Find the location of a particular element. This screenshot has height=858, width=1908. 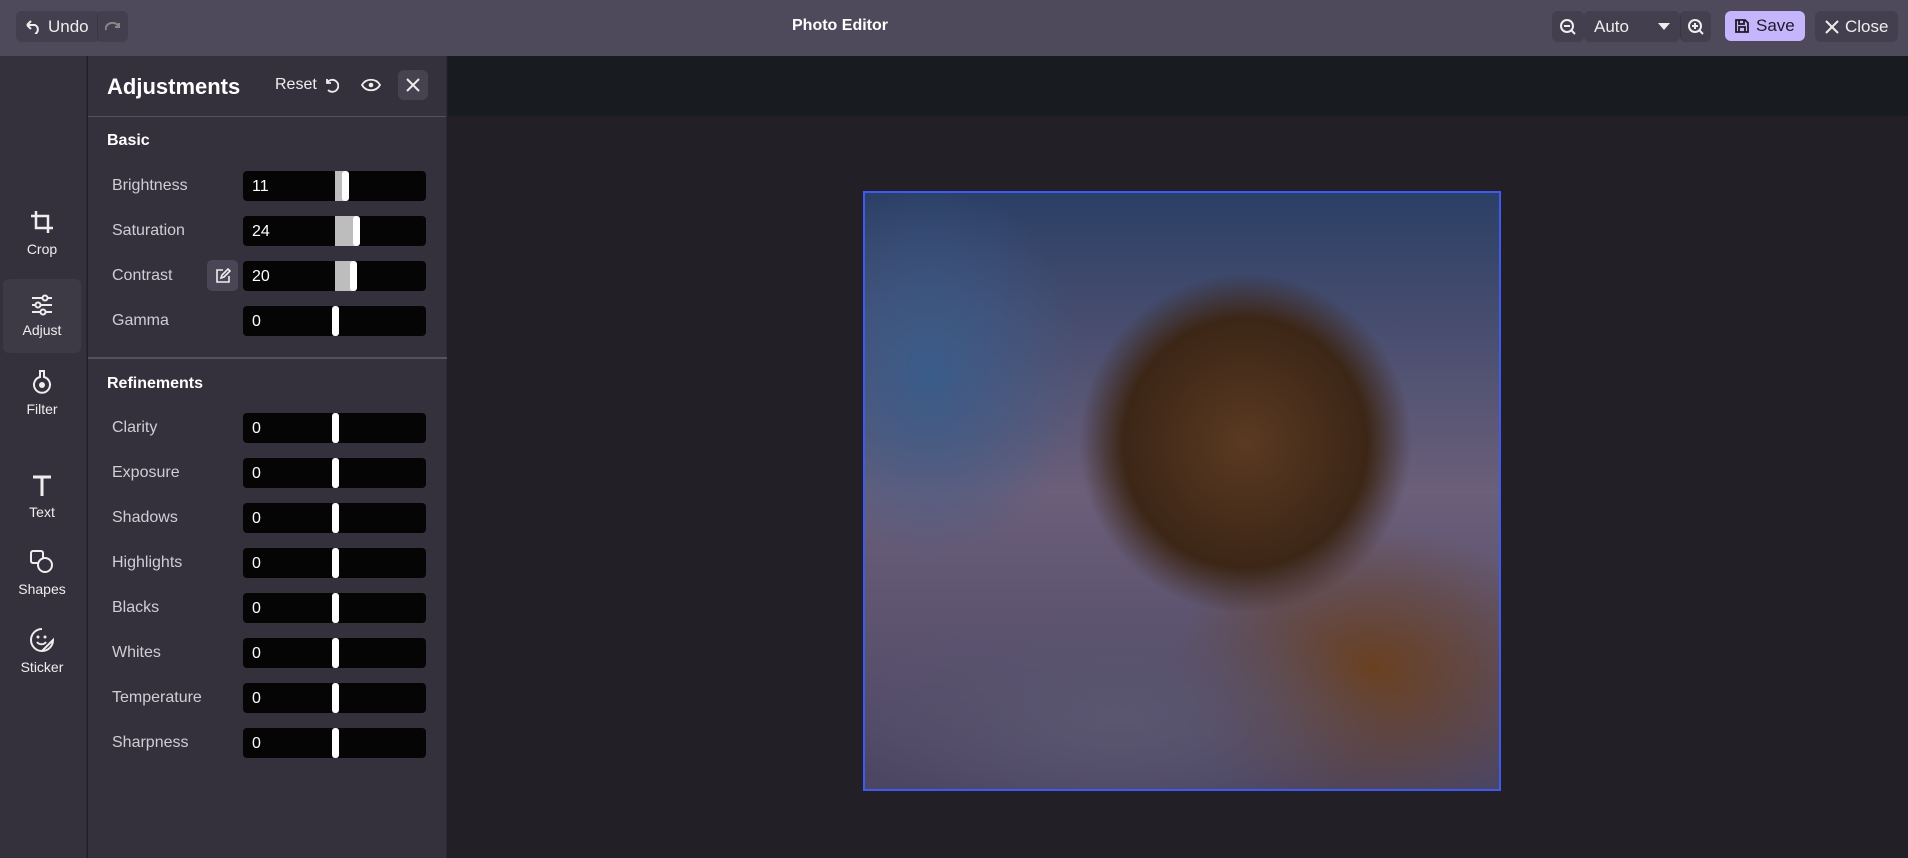

whites-slider: 0 is located at coordinates (334, 653).